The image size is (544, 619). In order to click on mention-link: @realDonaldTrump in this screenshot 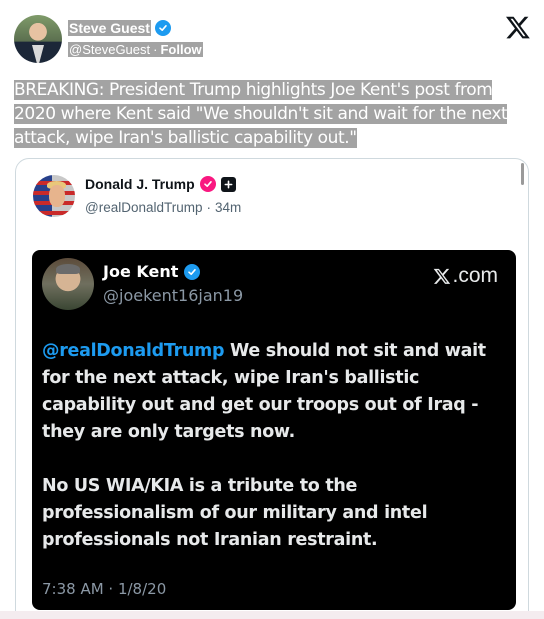, I will do `click(133, 351)`.